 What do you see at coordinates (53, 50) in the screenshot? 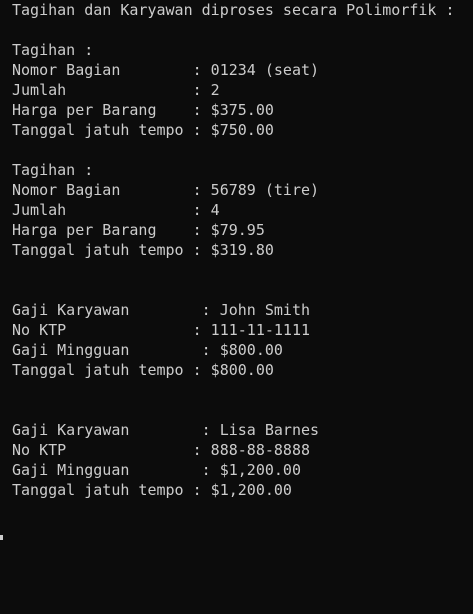
I see `invoice-1-header: Tagihan :` at bounding box center [53, 50].